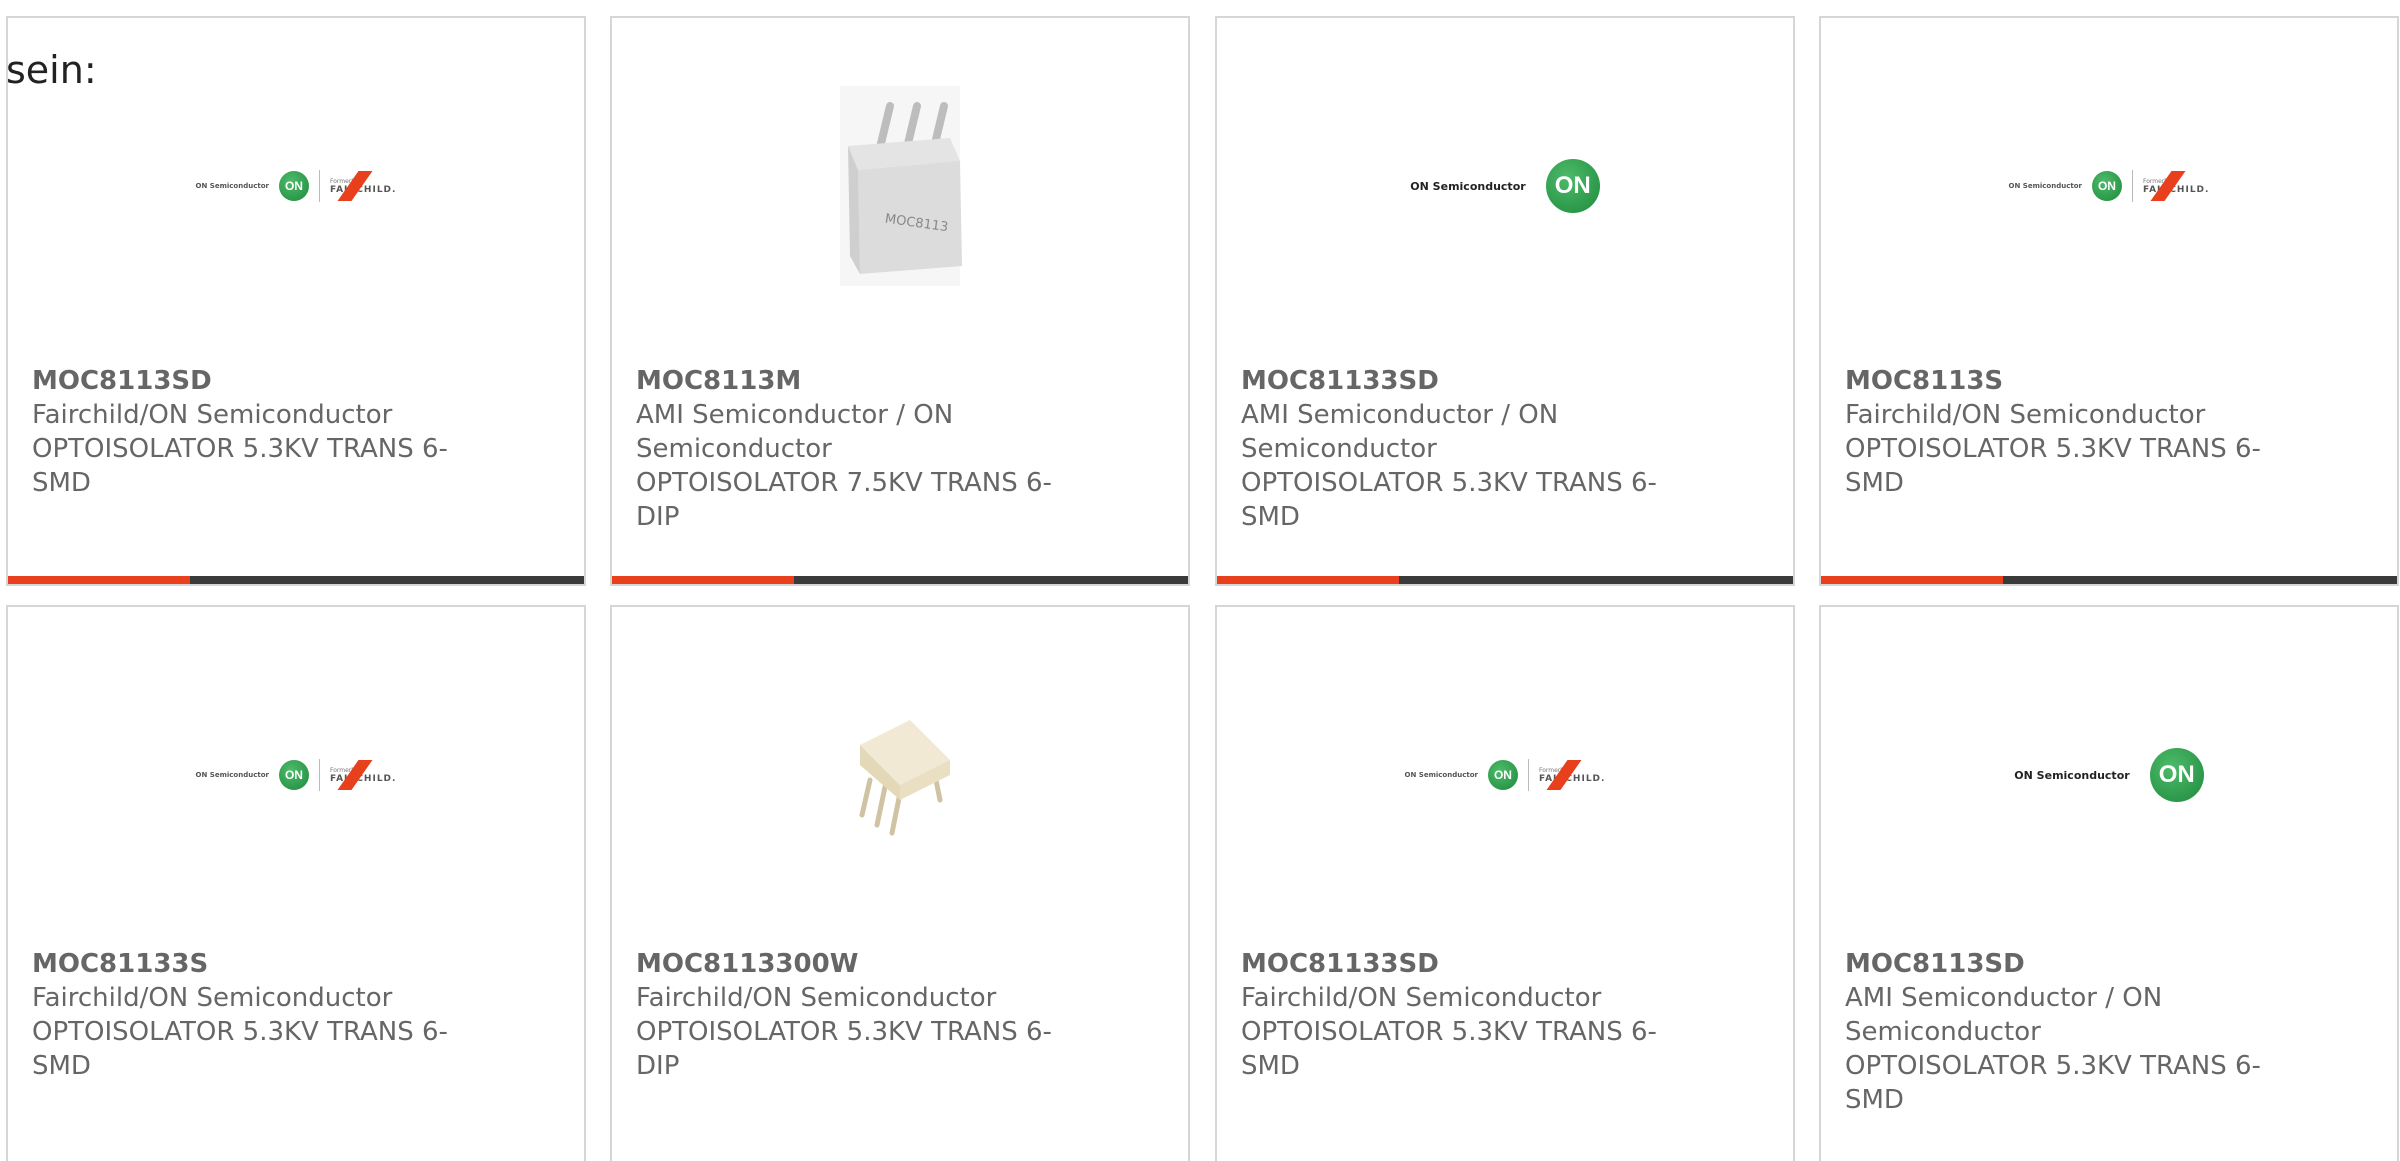  What do you see at coordinates (252, 964) in the screenshot?
I see `part-number: MOC81133S` at bounding box center [252, 964].